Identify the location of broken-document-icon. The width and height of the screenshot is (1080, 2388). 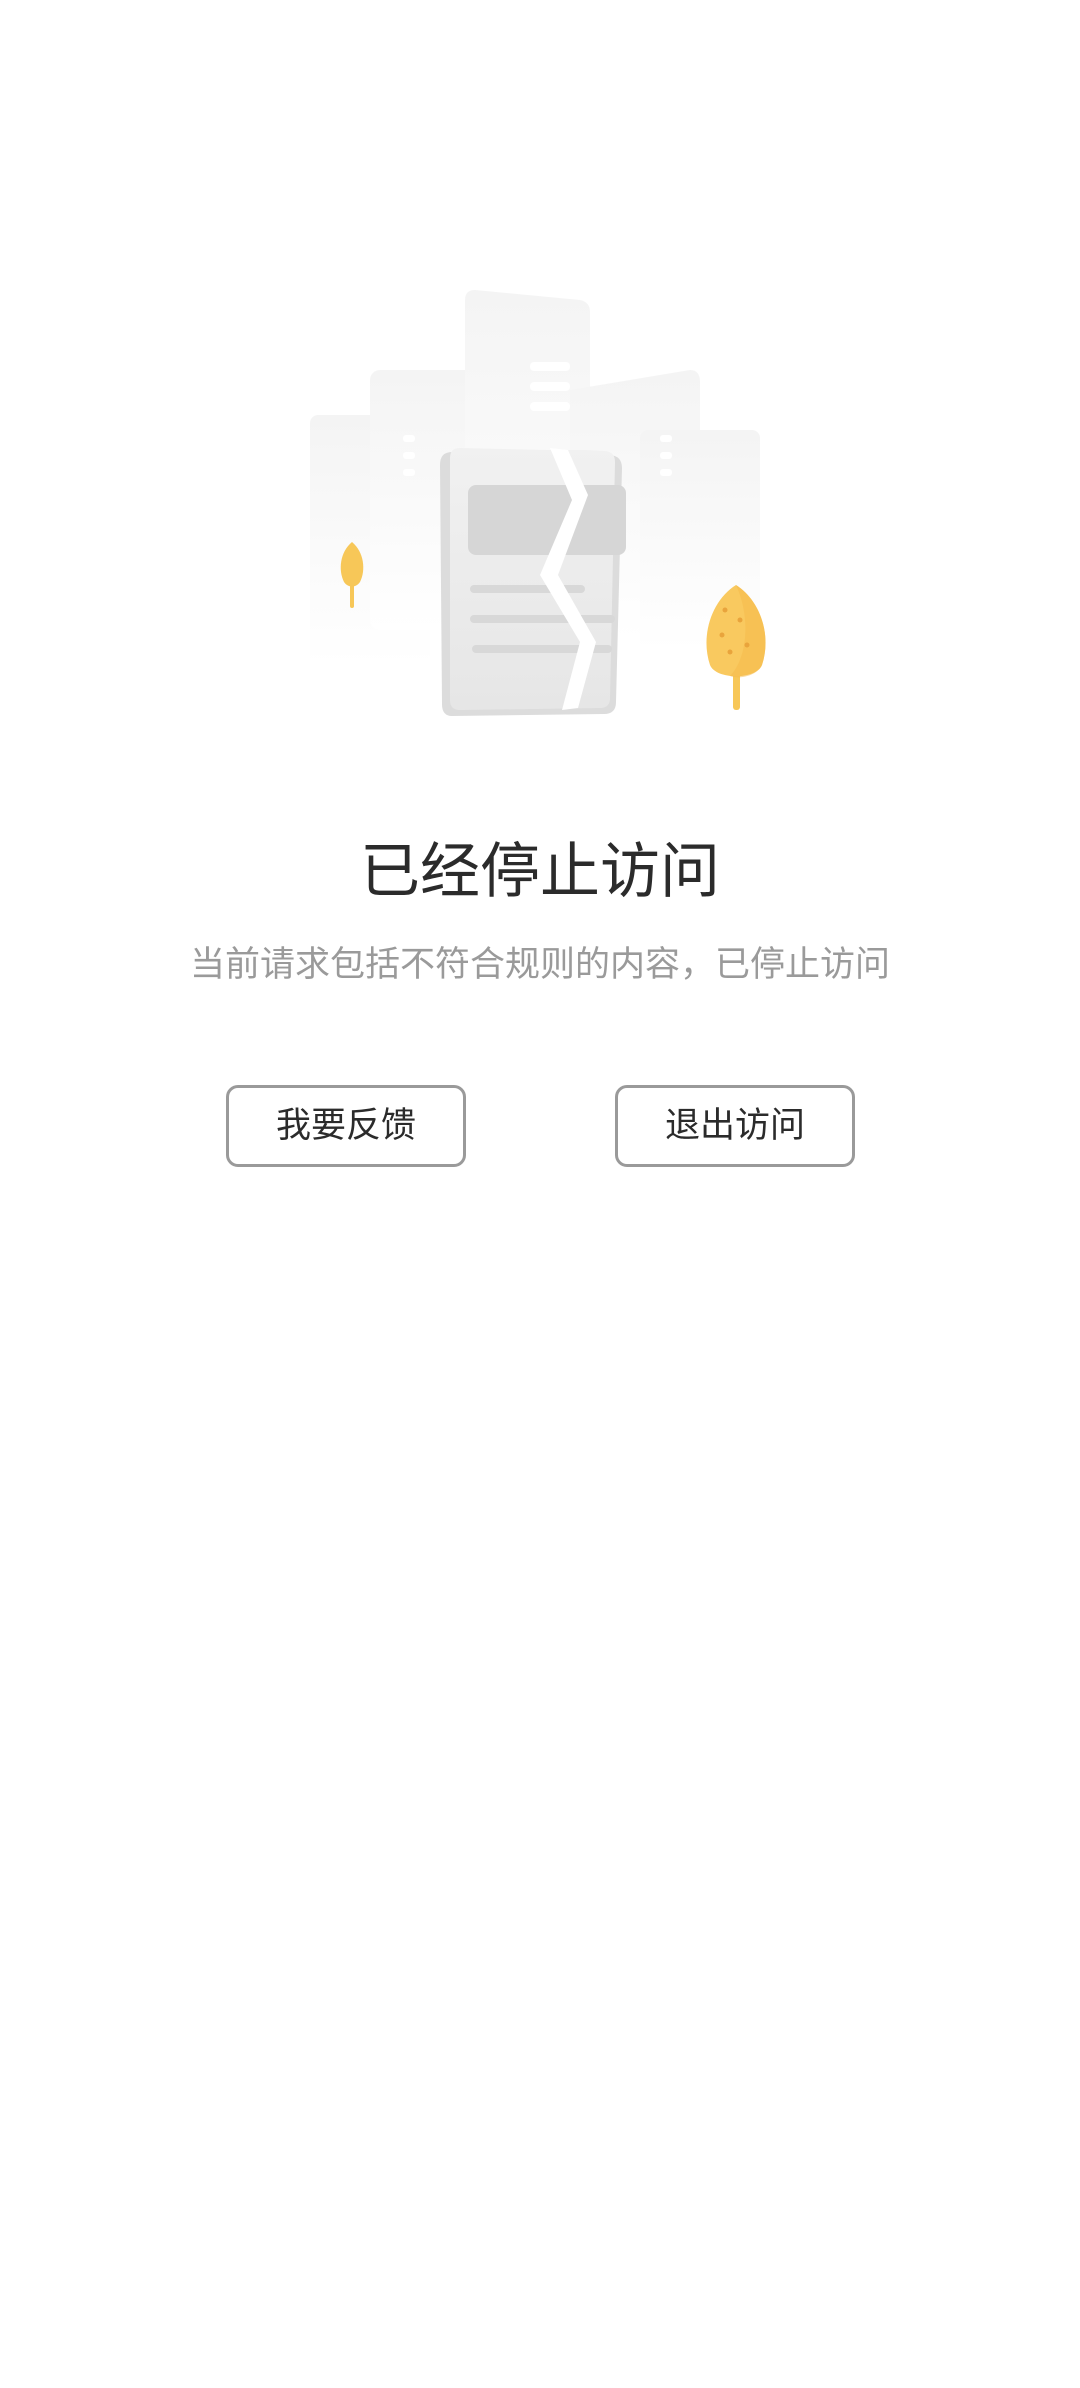
(533, 582).